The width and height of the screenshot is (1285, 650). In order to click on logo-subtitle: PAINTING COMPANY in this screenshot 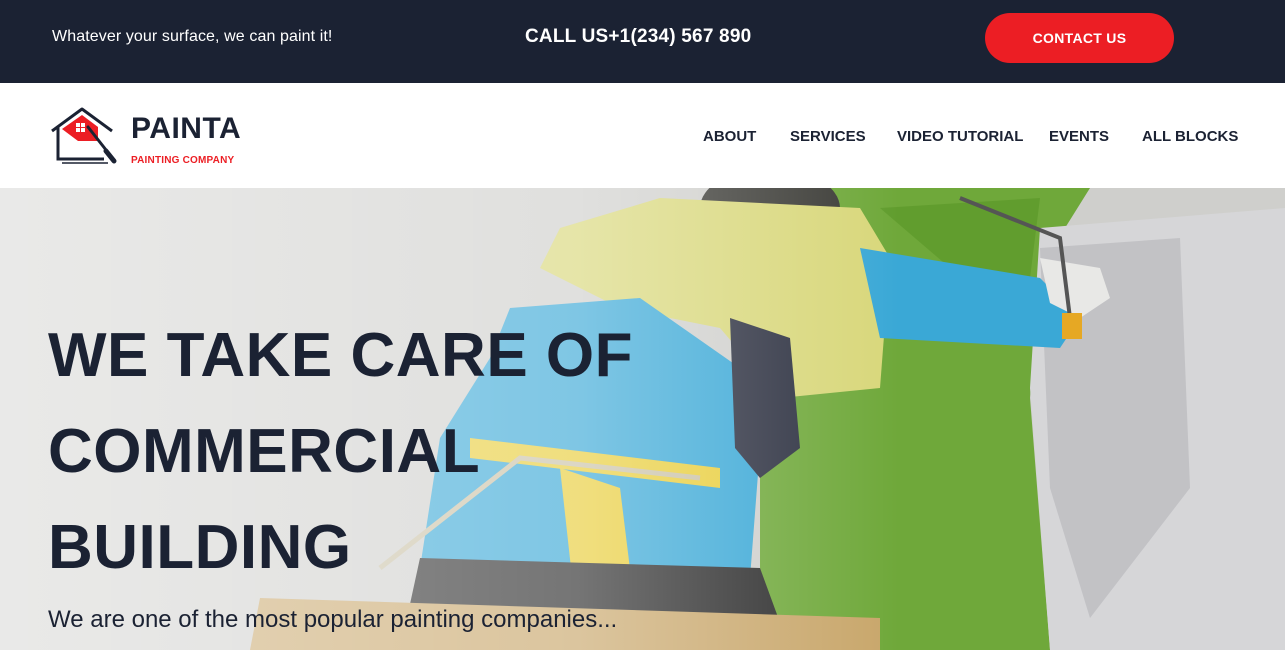, I will do `click(183, 160)`.